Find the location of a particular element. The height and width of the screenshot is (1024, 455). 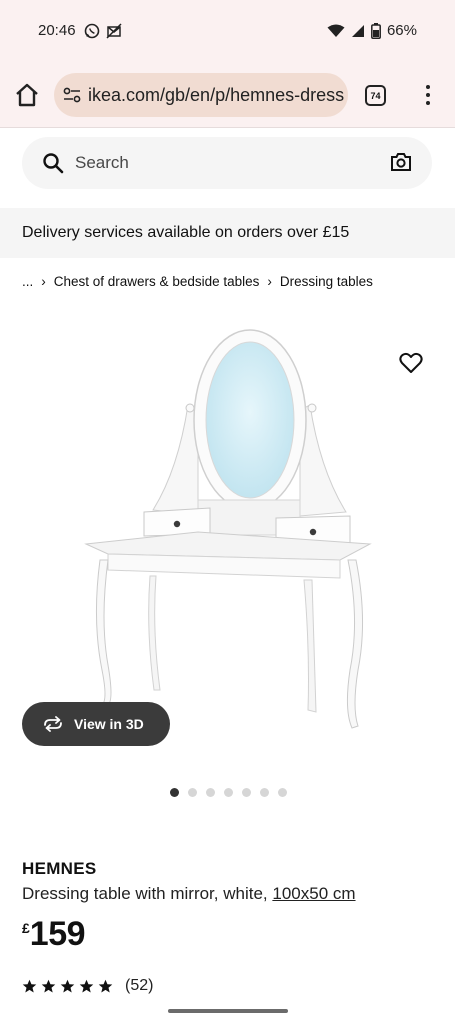

product-description-text: Dressing table with mirror, white, is located at coordinates (145, 893).